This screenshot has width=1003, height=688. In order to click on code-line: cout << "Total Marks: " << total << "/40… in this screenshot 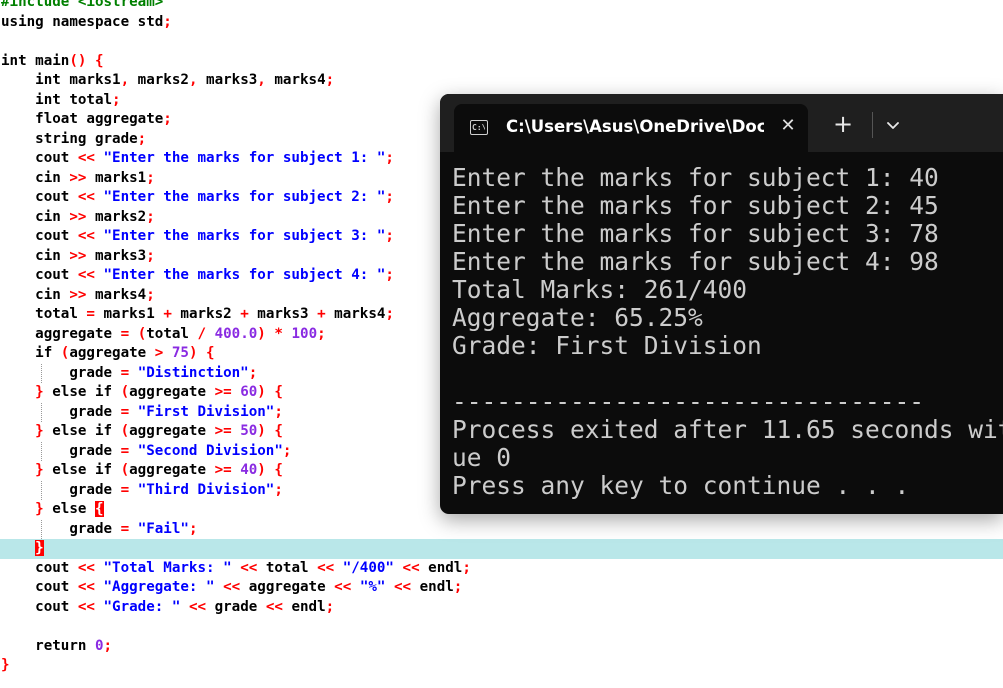, I will do `click(501, 569)`.